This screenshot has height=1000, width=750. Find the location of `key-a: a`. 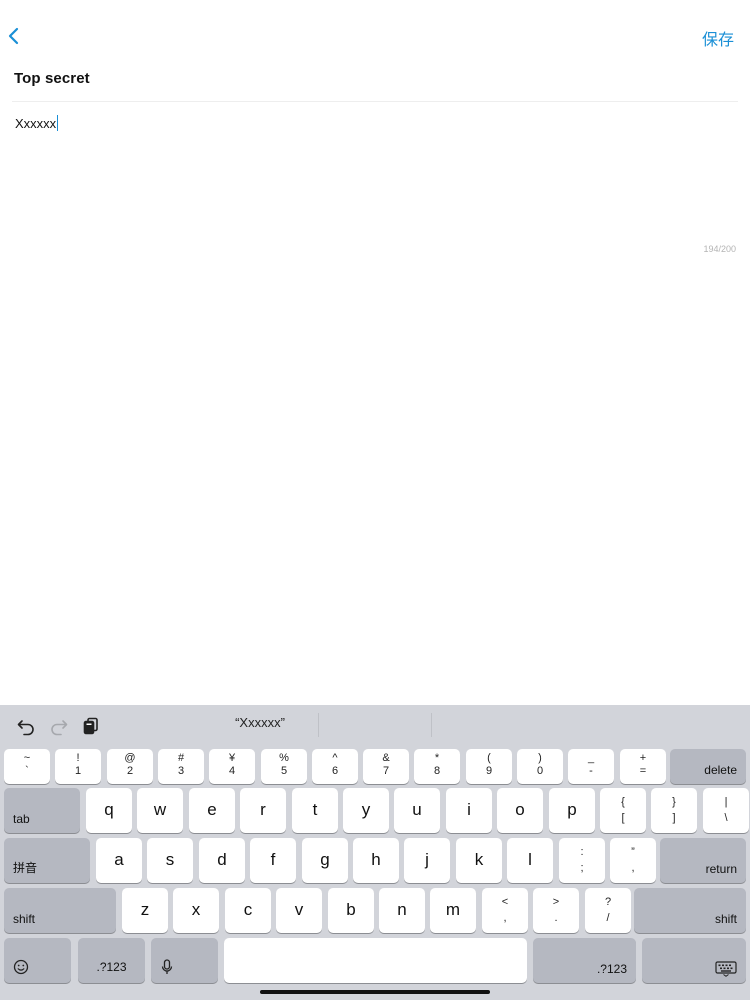

key-a: a is located at coordinates (119, 860).